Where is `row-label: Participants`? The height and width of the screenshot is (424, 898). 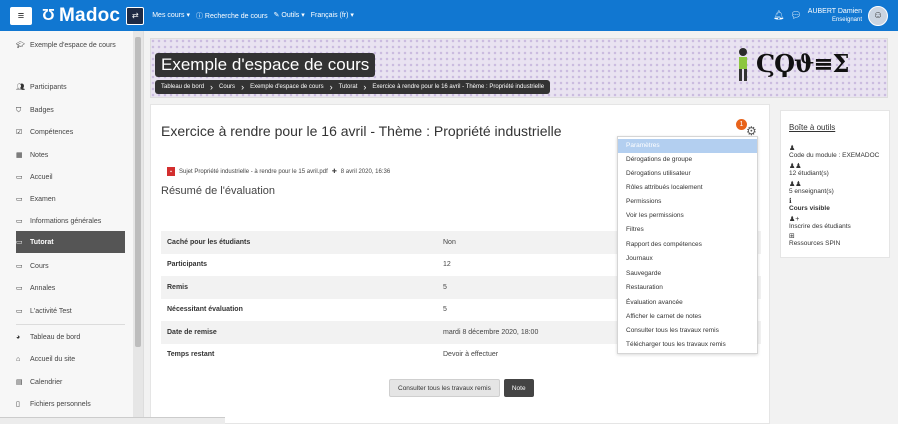
row-label: Participants is located at coordinates (187, 265).